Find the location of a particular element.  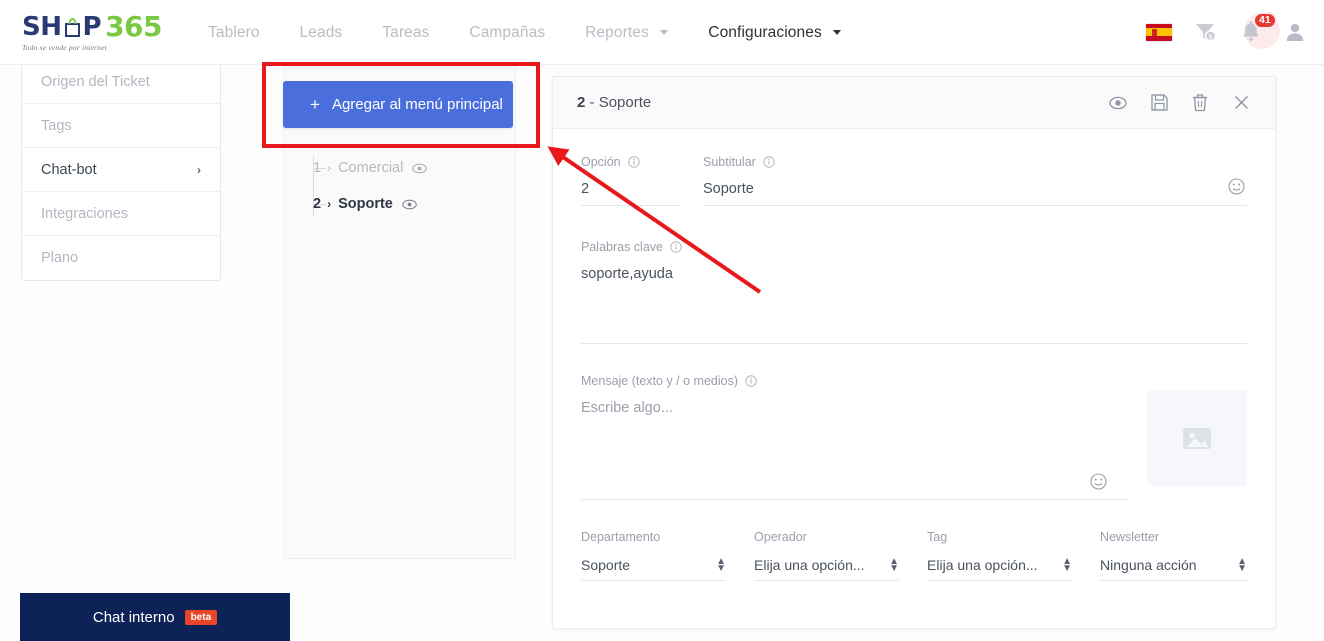

tree-node-soporte: 2 › Soporte is located at coordinates (414, 204).